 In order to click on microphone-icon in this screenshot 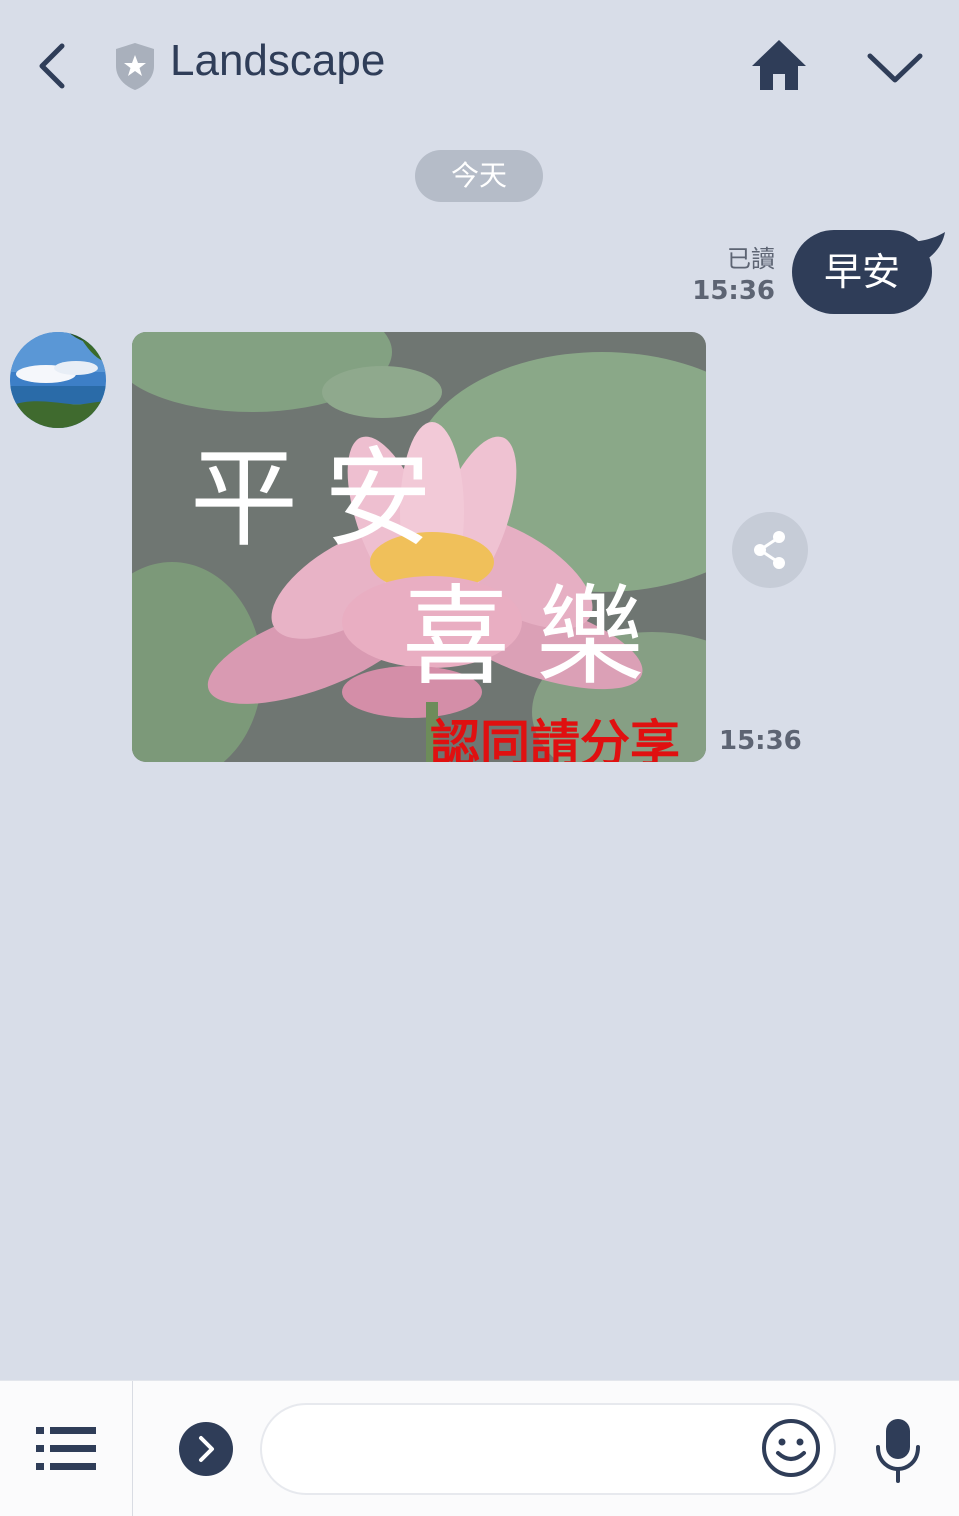, I will do `click(898, 1450)`.